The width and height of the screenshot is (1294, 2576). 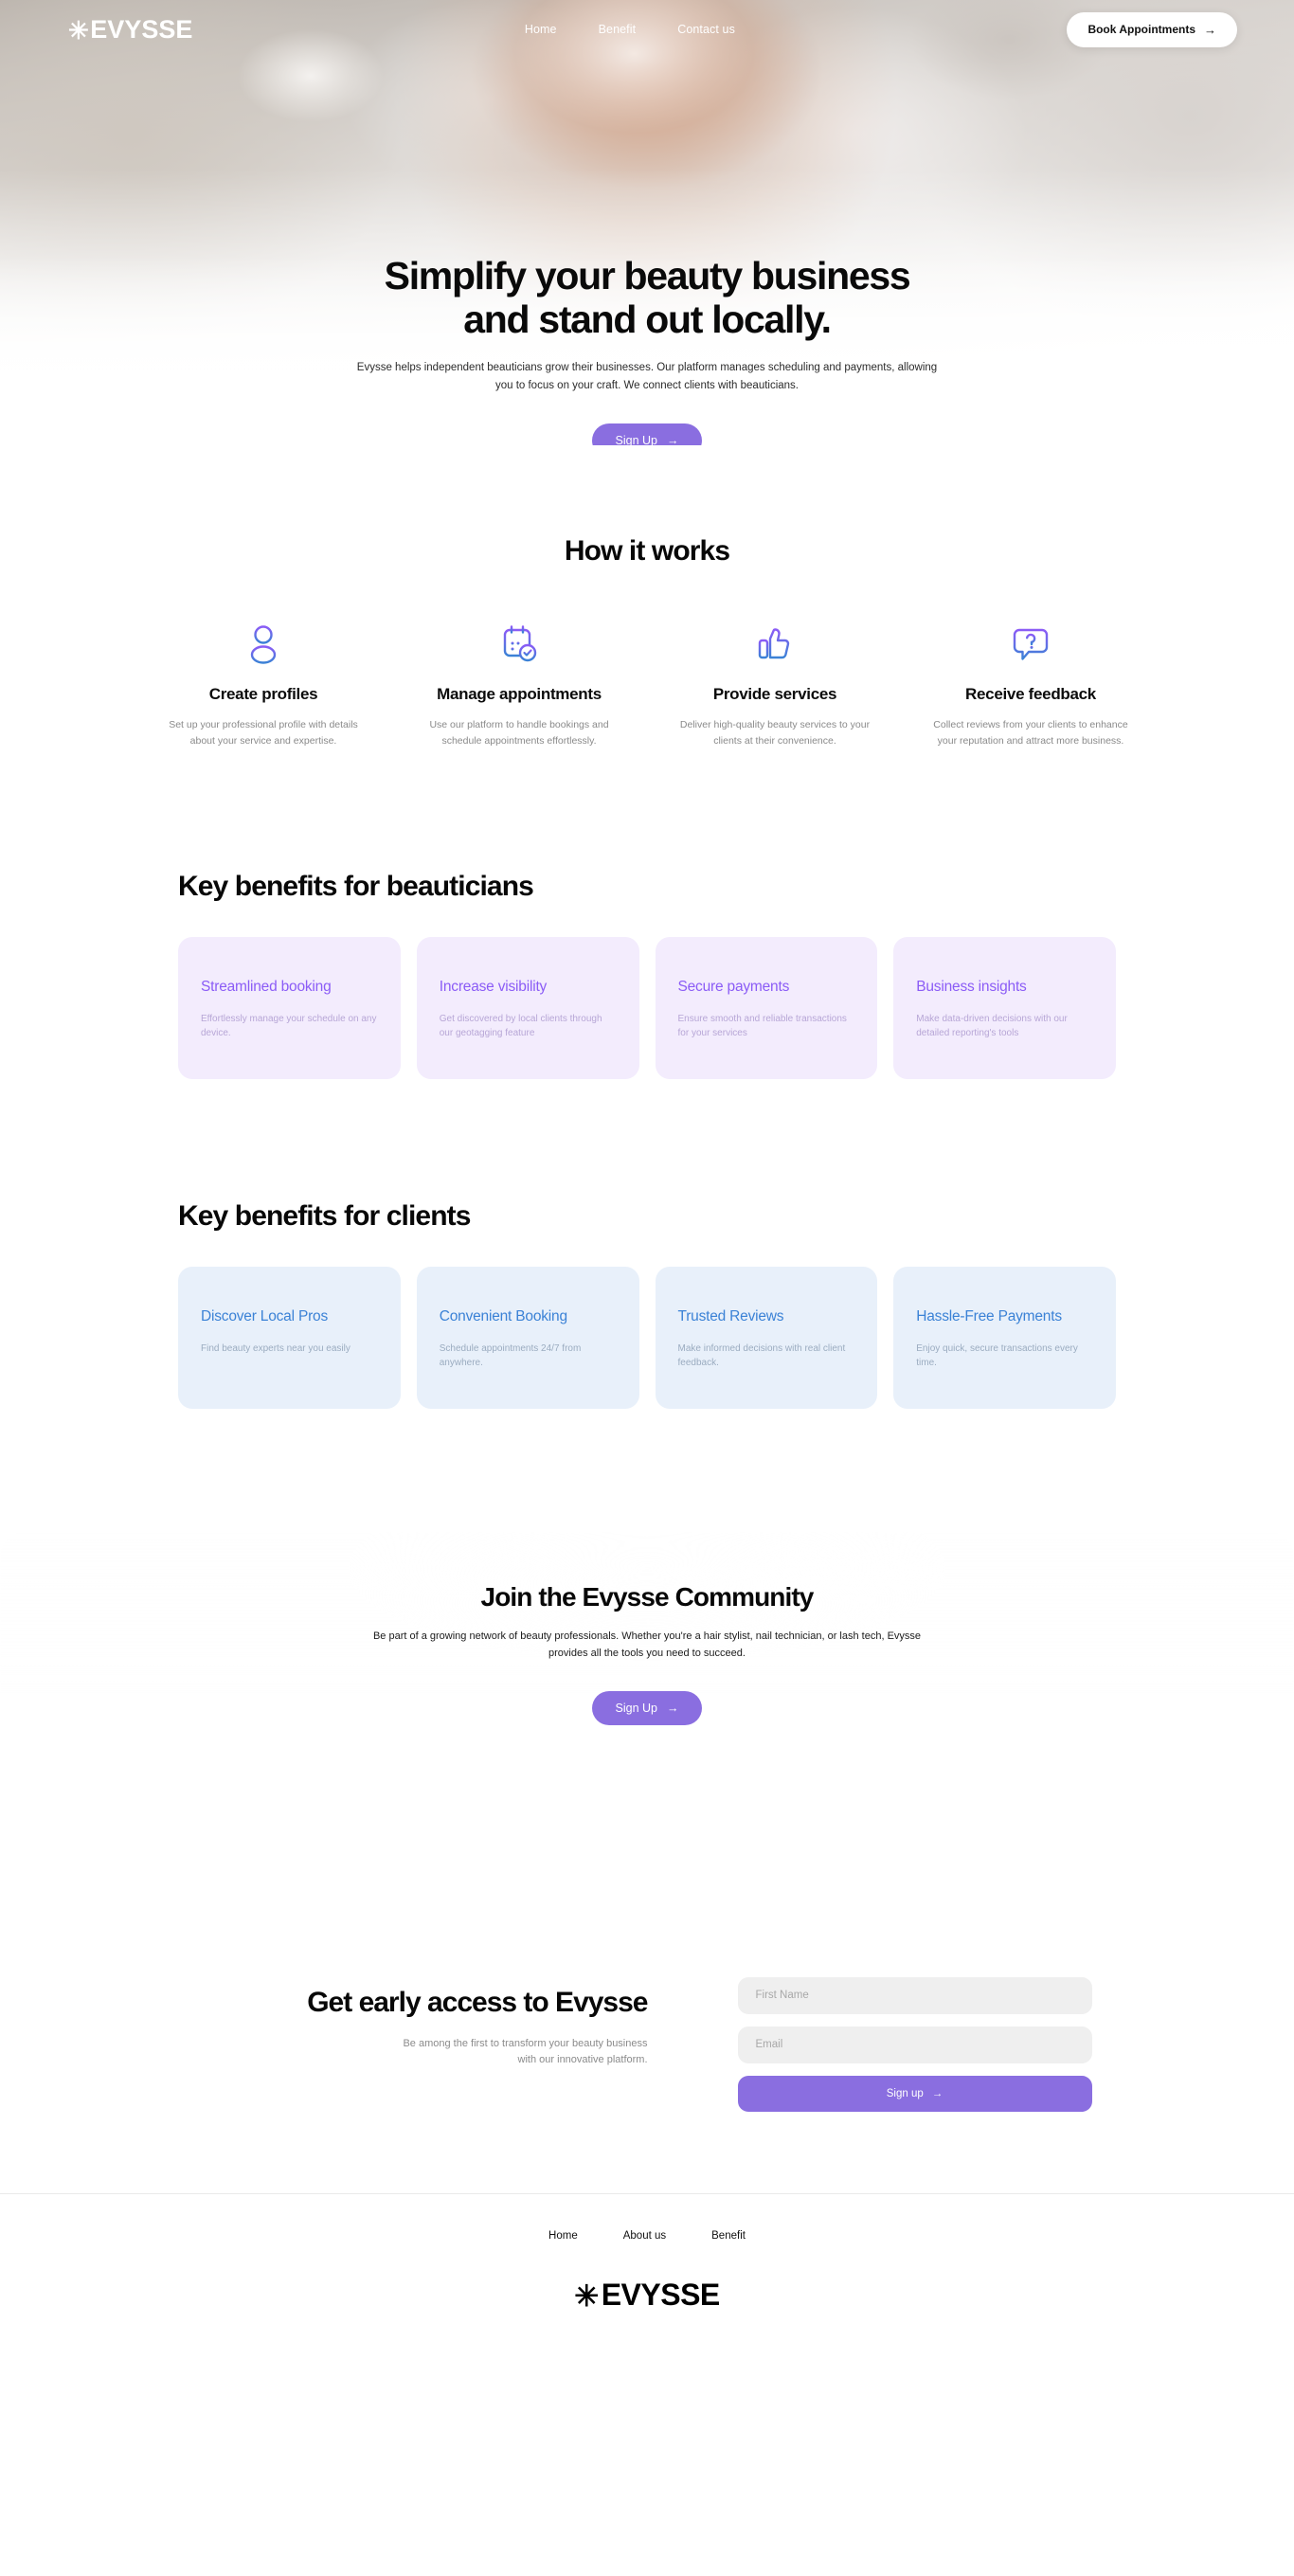 I want to click on footer: Home About us Benefit ✳ EVYSSE, so click(x=647, y=2268).